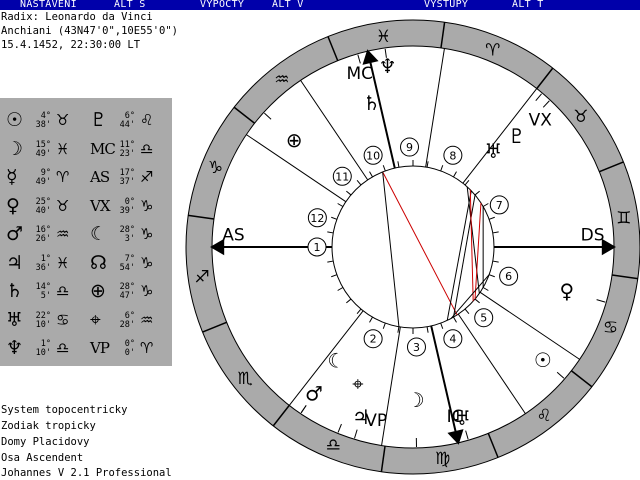 The image size is (640, 480). Describe the element at coordinates (201, 278) in the screenshot. I see `zodiac-sign-1: ♐` at that location.